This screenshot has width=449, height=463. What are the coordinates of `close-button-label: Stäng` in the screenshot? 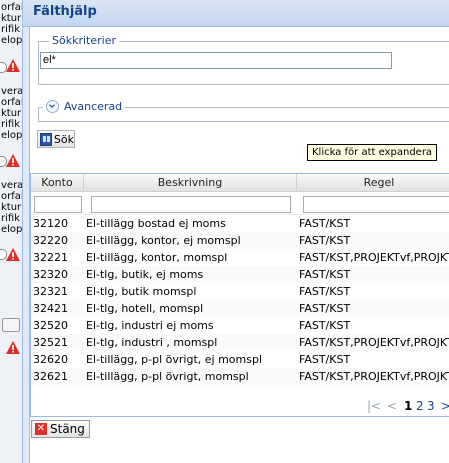 It's located at (67, 429).